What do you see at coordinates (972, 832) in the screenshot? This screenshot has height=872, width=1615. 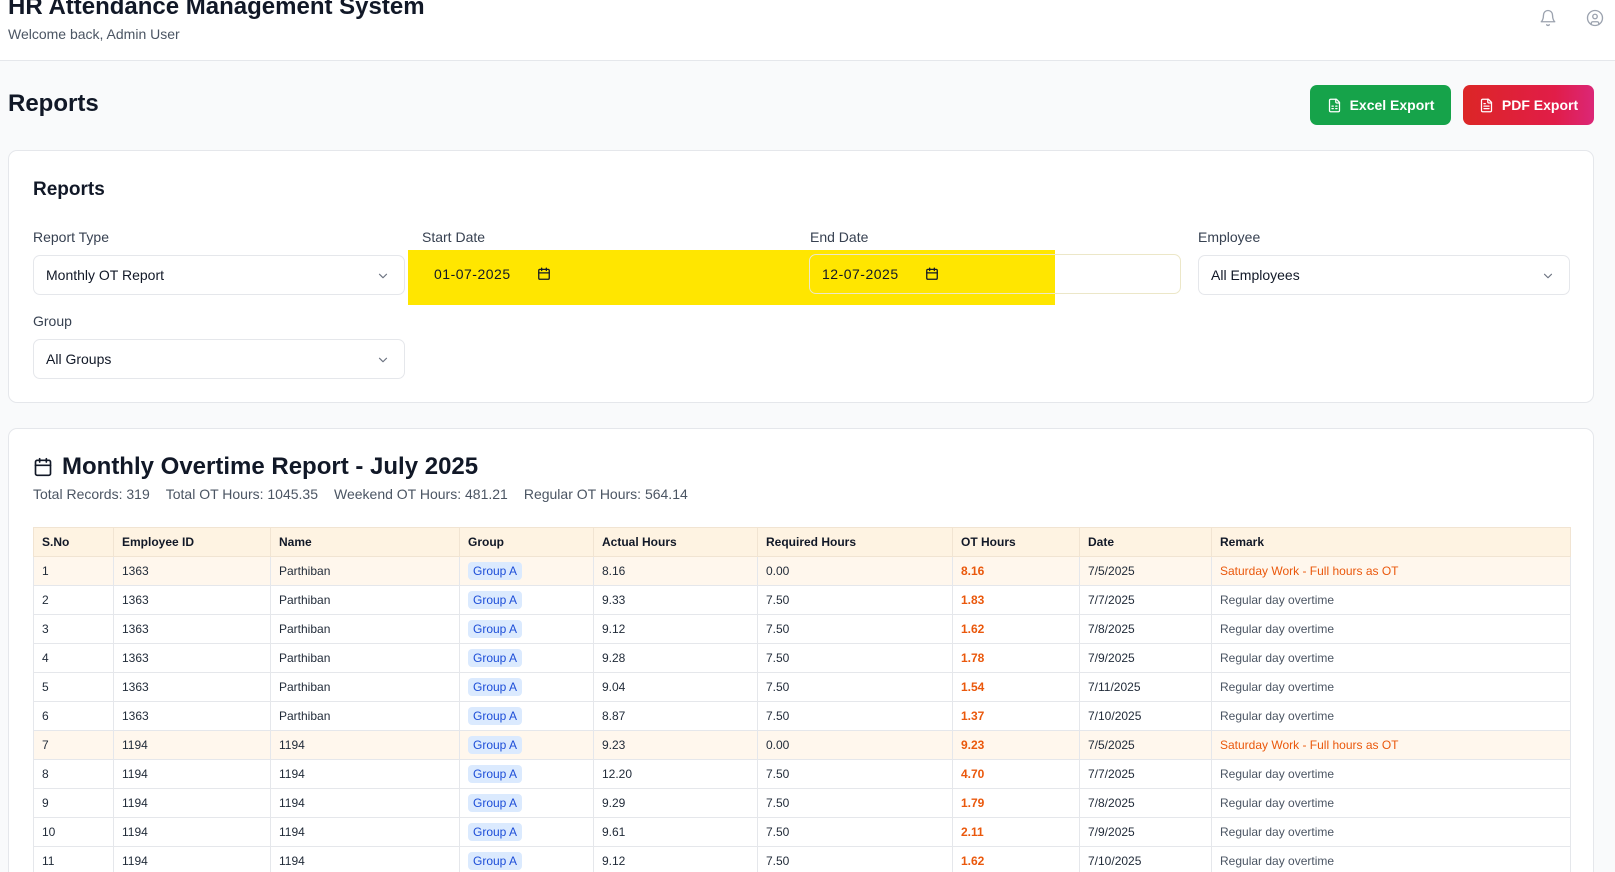 I see `cell-ot-hours-value: 2.11` at bounding box center [972, 832].